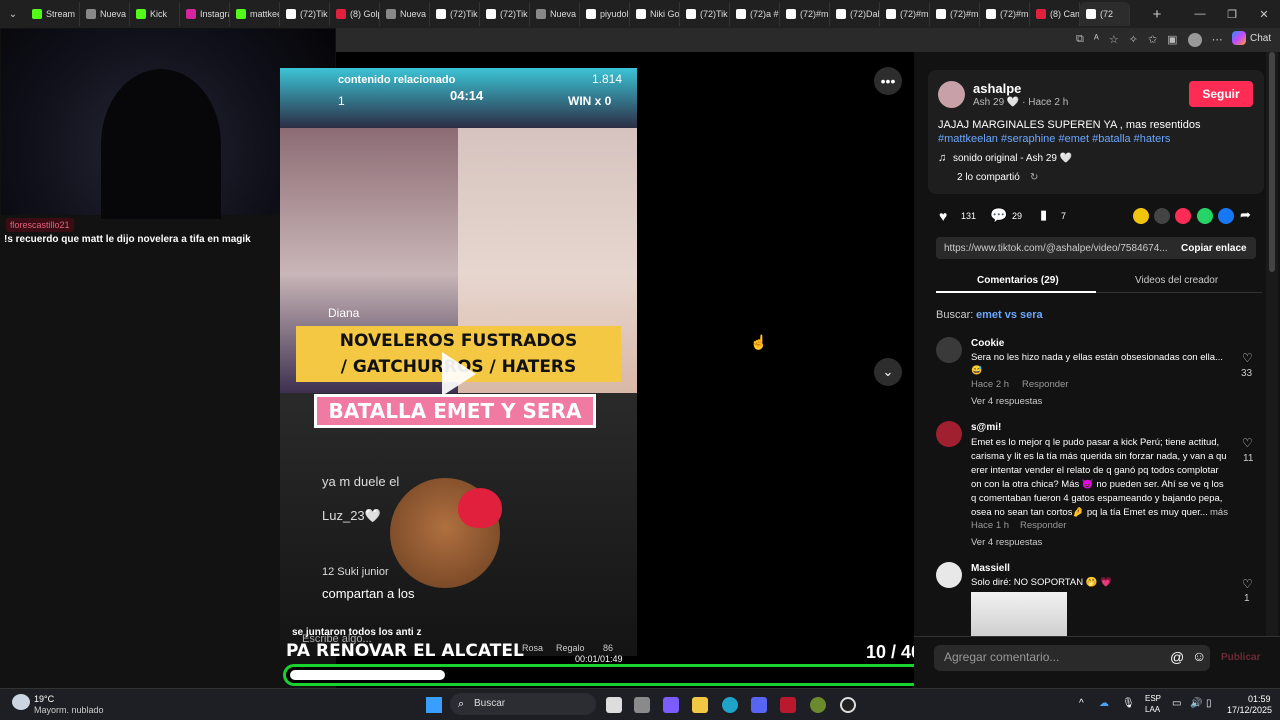 The image size is (1280, 720). I want to click on browser-tab: Niki Go, so click(655, 14).